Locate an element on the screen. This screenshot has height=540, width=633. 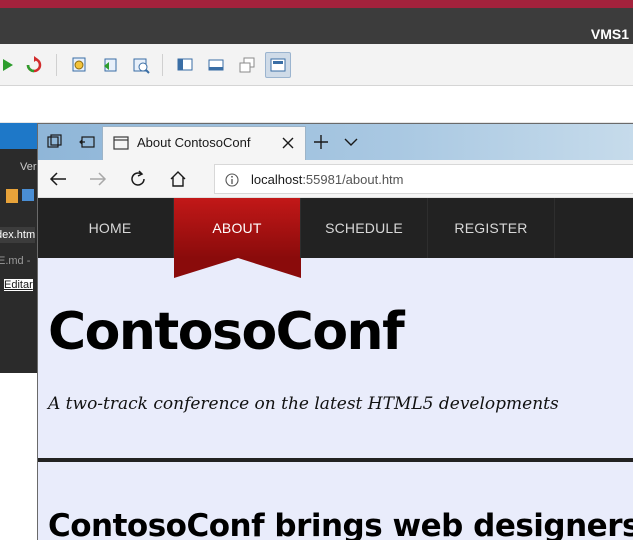
nav-register: REGISTER is located at coordinates (491, 228).